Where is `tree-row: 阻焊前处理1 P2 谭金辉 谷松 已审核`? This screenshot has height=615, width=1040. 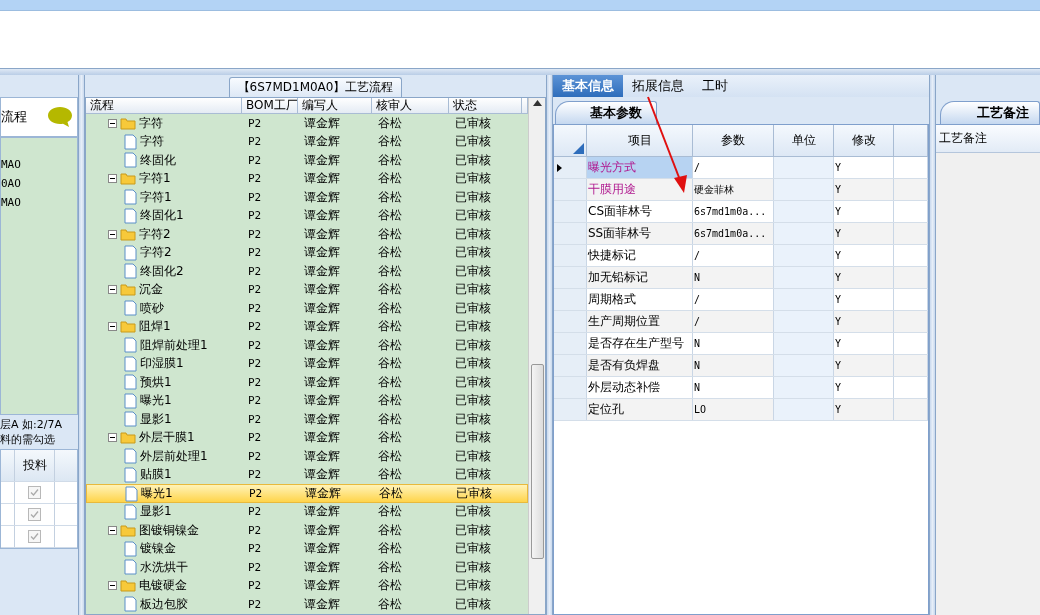
tree-row: 阻焊前处理1 P2 谭金辉 谷松 已审核 is located at coordinates (307, 345).